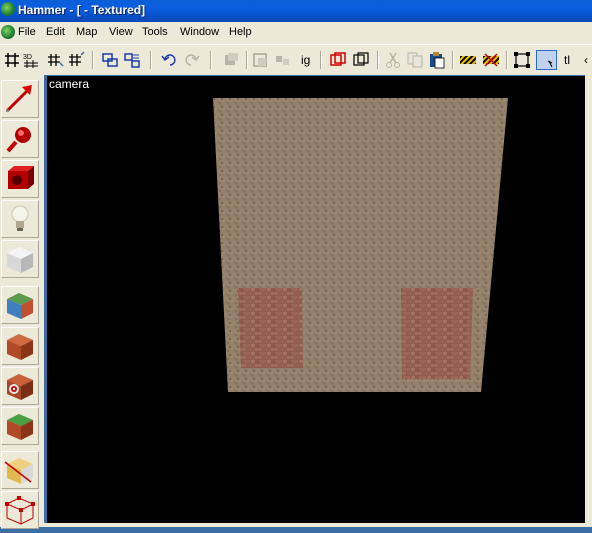  What do you see at coordinates (12, 60) in the screenshot?
I see `toggle-grid-icon` at bounding box center [12, 60].